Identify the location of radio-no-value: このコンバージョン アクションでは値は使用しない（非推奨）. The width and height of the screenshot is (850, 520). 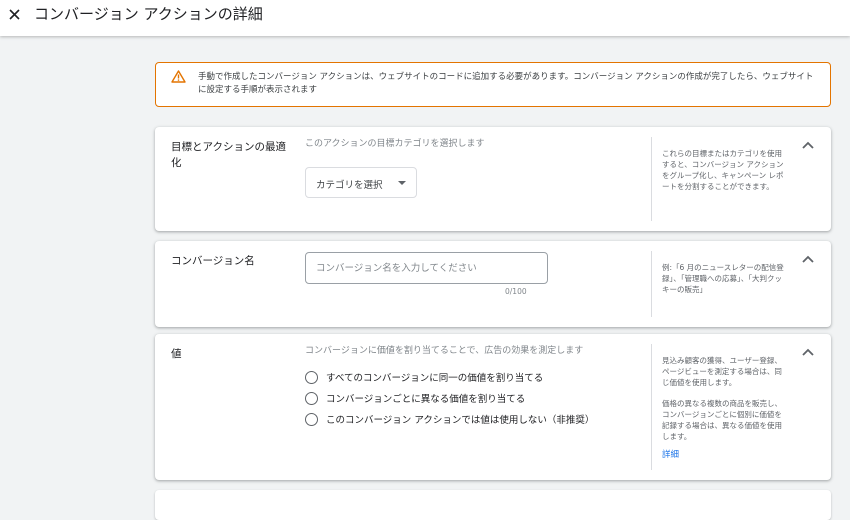
(449, 419).